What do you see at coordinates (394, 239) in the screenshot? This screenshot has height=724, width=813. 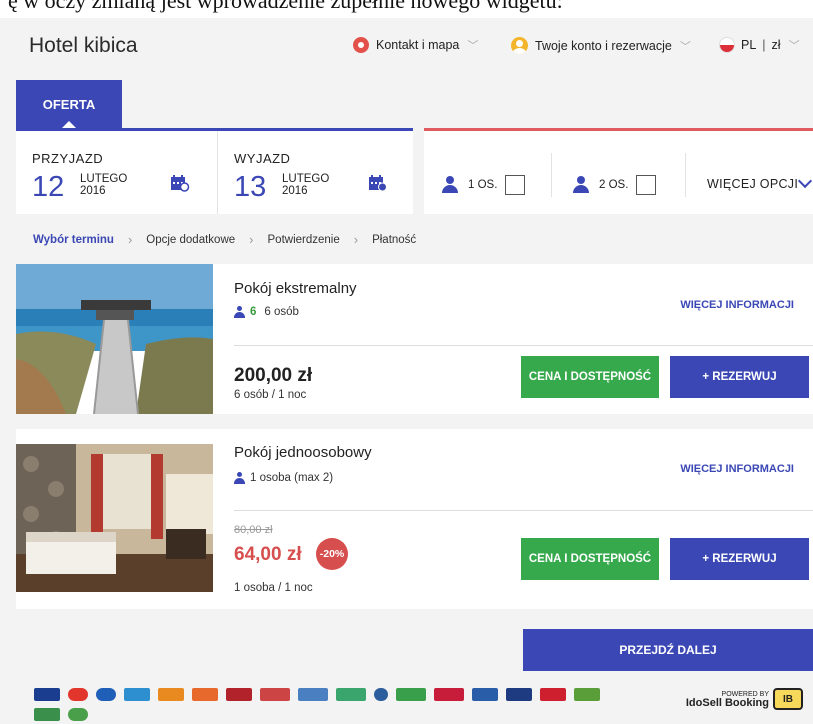 I see `breadcrumb-step-payment: Płatność` at bounding box center [394, 239].